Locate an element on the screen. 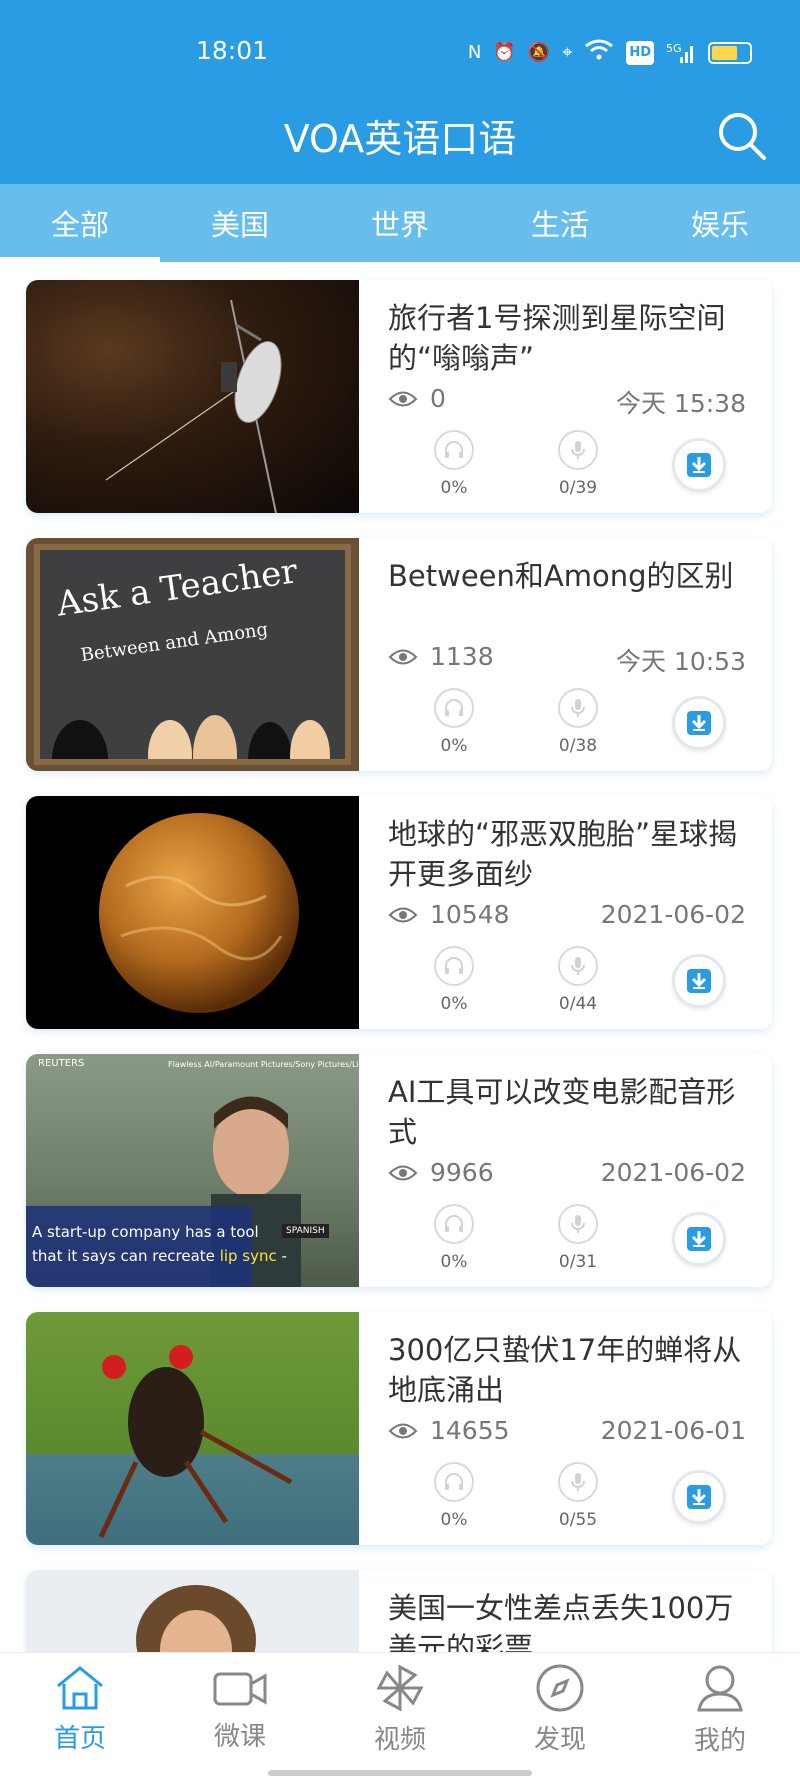  tab-life: 生活 is located at coordinates (560, 223).